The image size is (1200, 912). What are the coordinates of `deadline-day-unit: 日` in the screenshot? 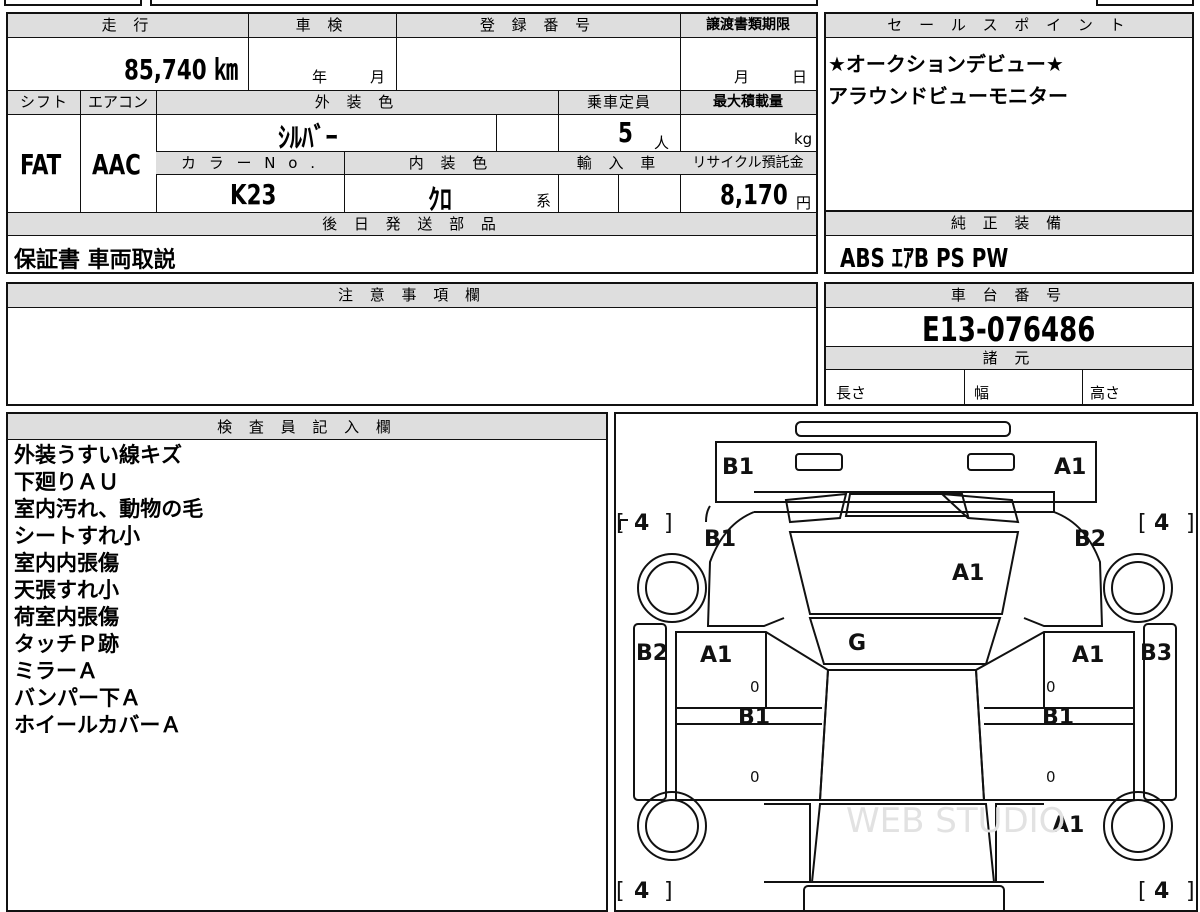 It's located at (800, 77).